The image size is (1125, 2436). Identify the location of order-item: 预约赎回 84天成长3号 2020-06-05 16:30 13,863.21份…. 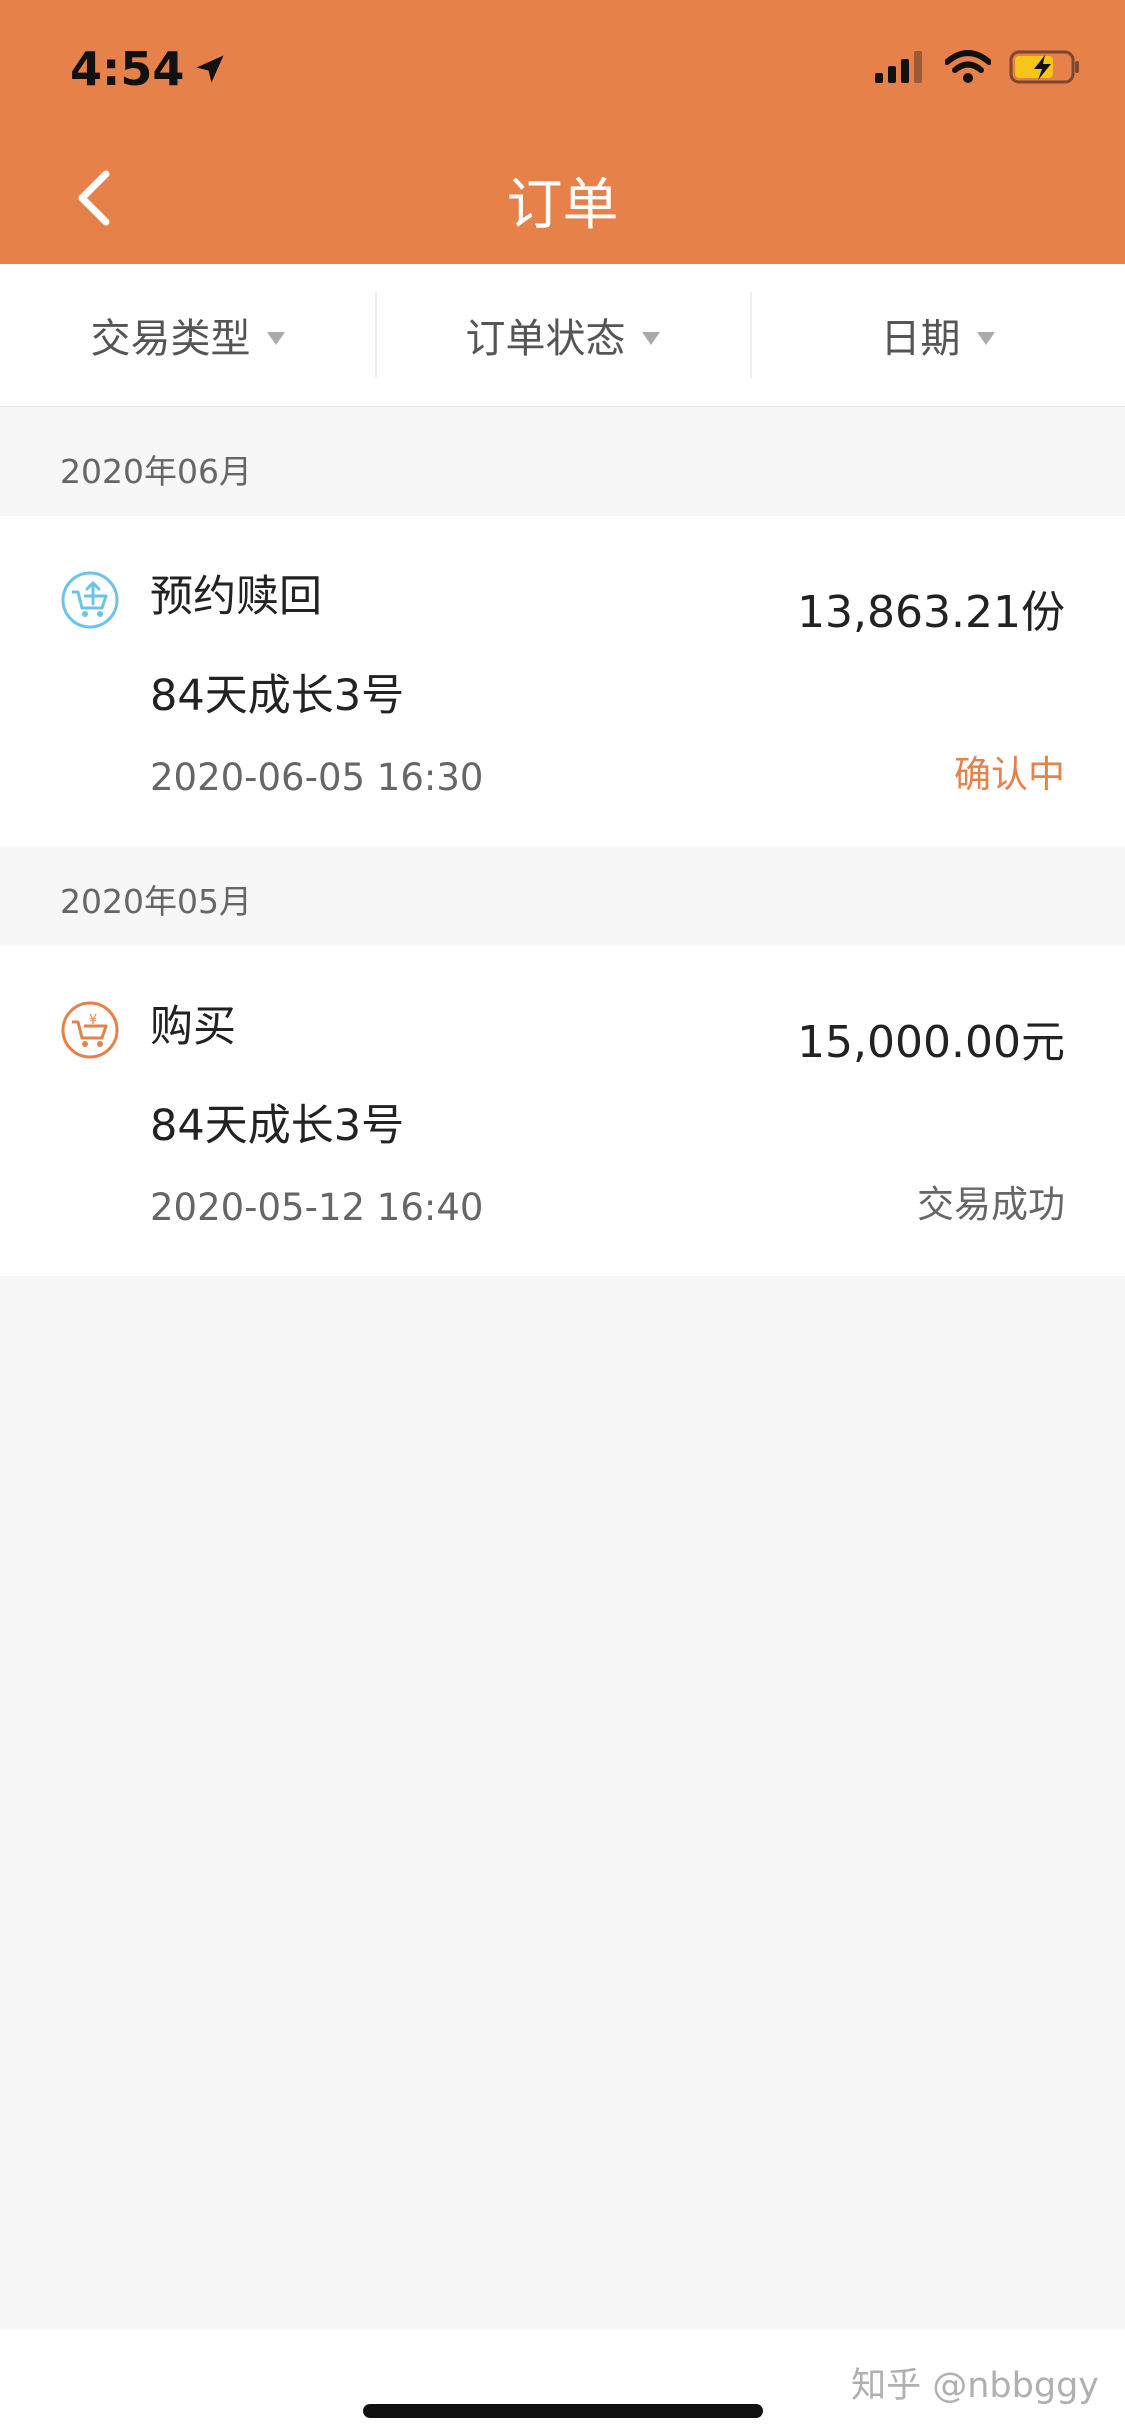
(562, 681).